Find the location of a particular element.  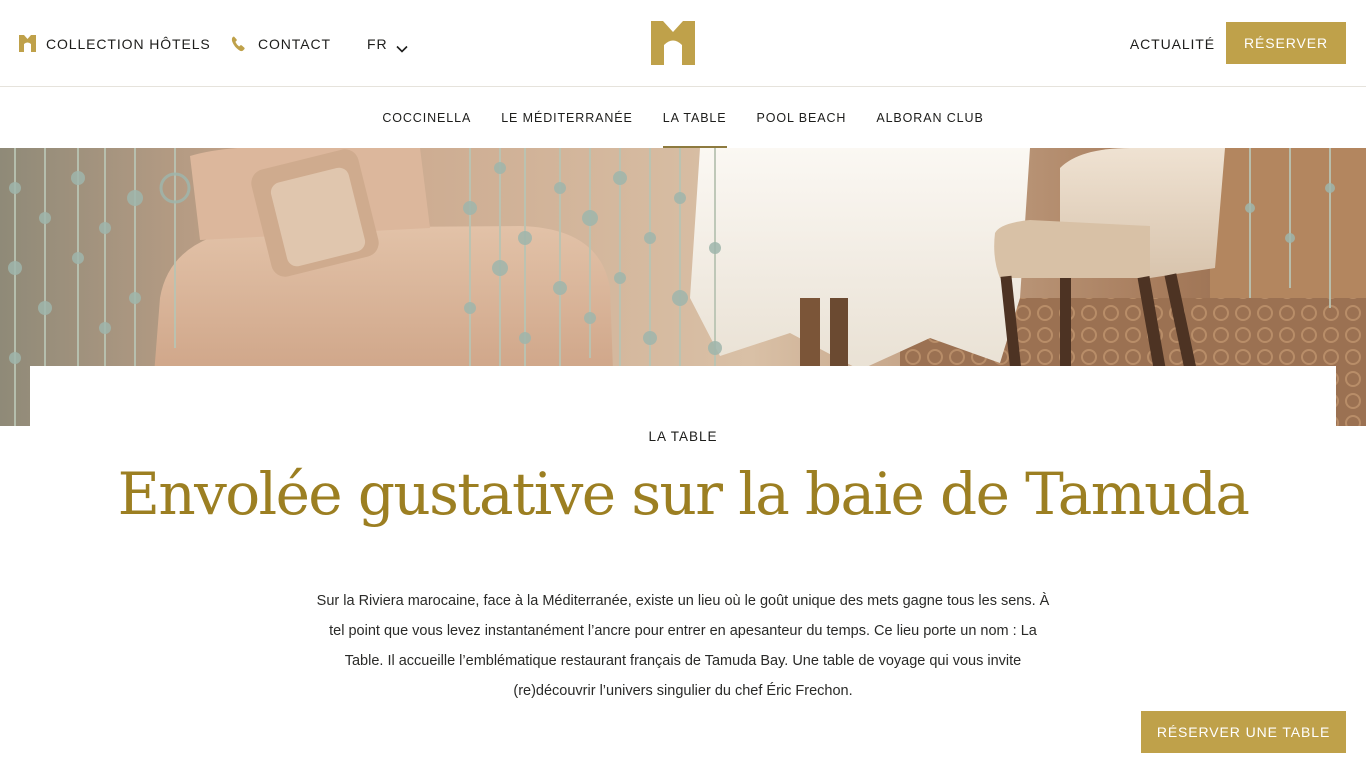

news-link: ACTUALITÉ is located at coordinates (1172, 43).